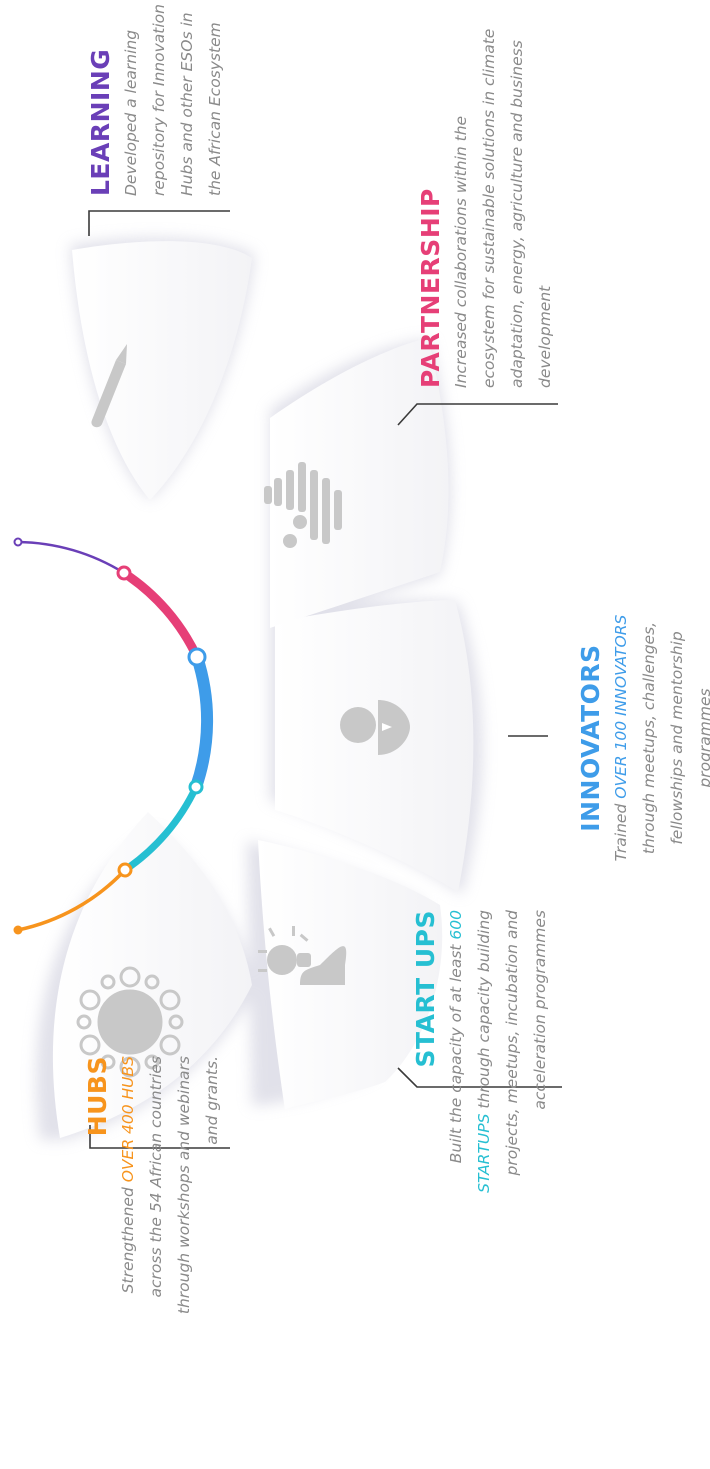 The image size is (710, 1469). I want to click on node-hubs, so click(125, 870).